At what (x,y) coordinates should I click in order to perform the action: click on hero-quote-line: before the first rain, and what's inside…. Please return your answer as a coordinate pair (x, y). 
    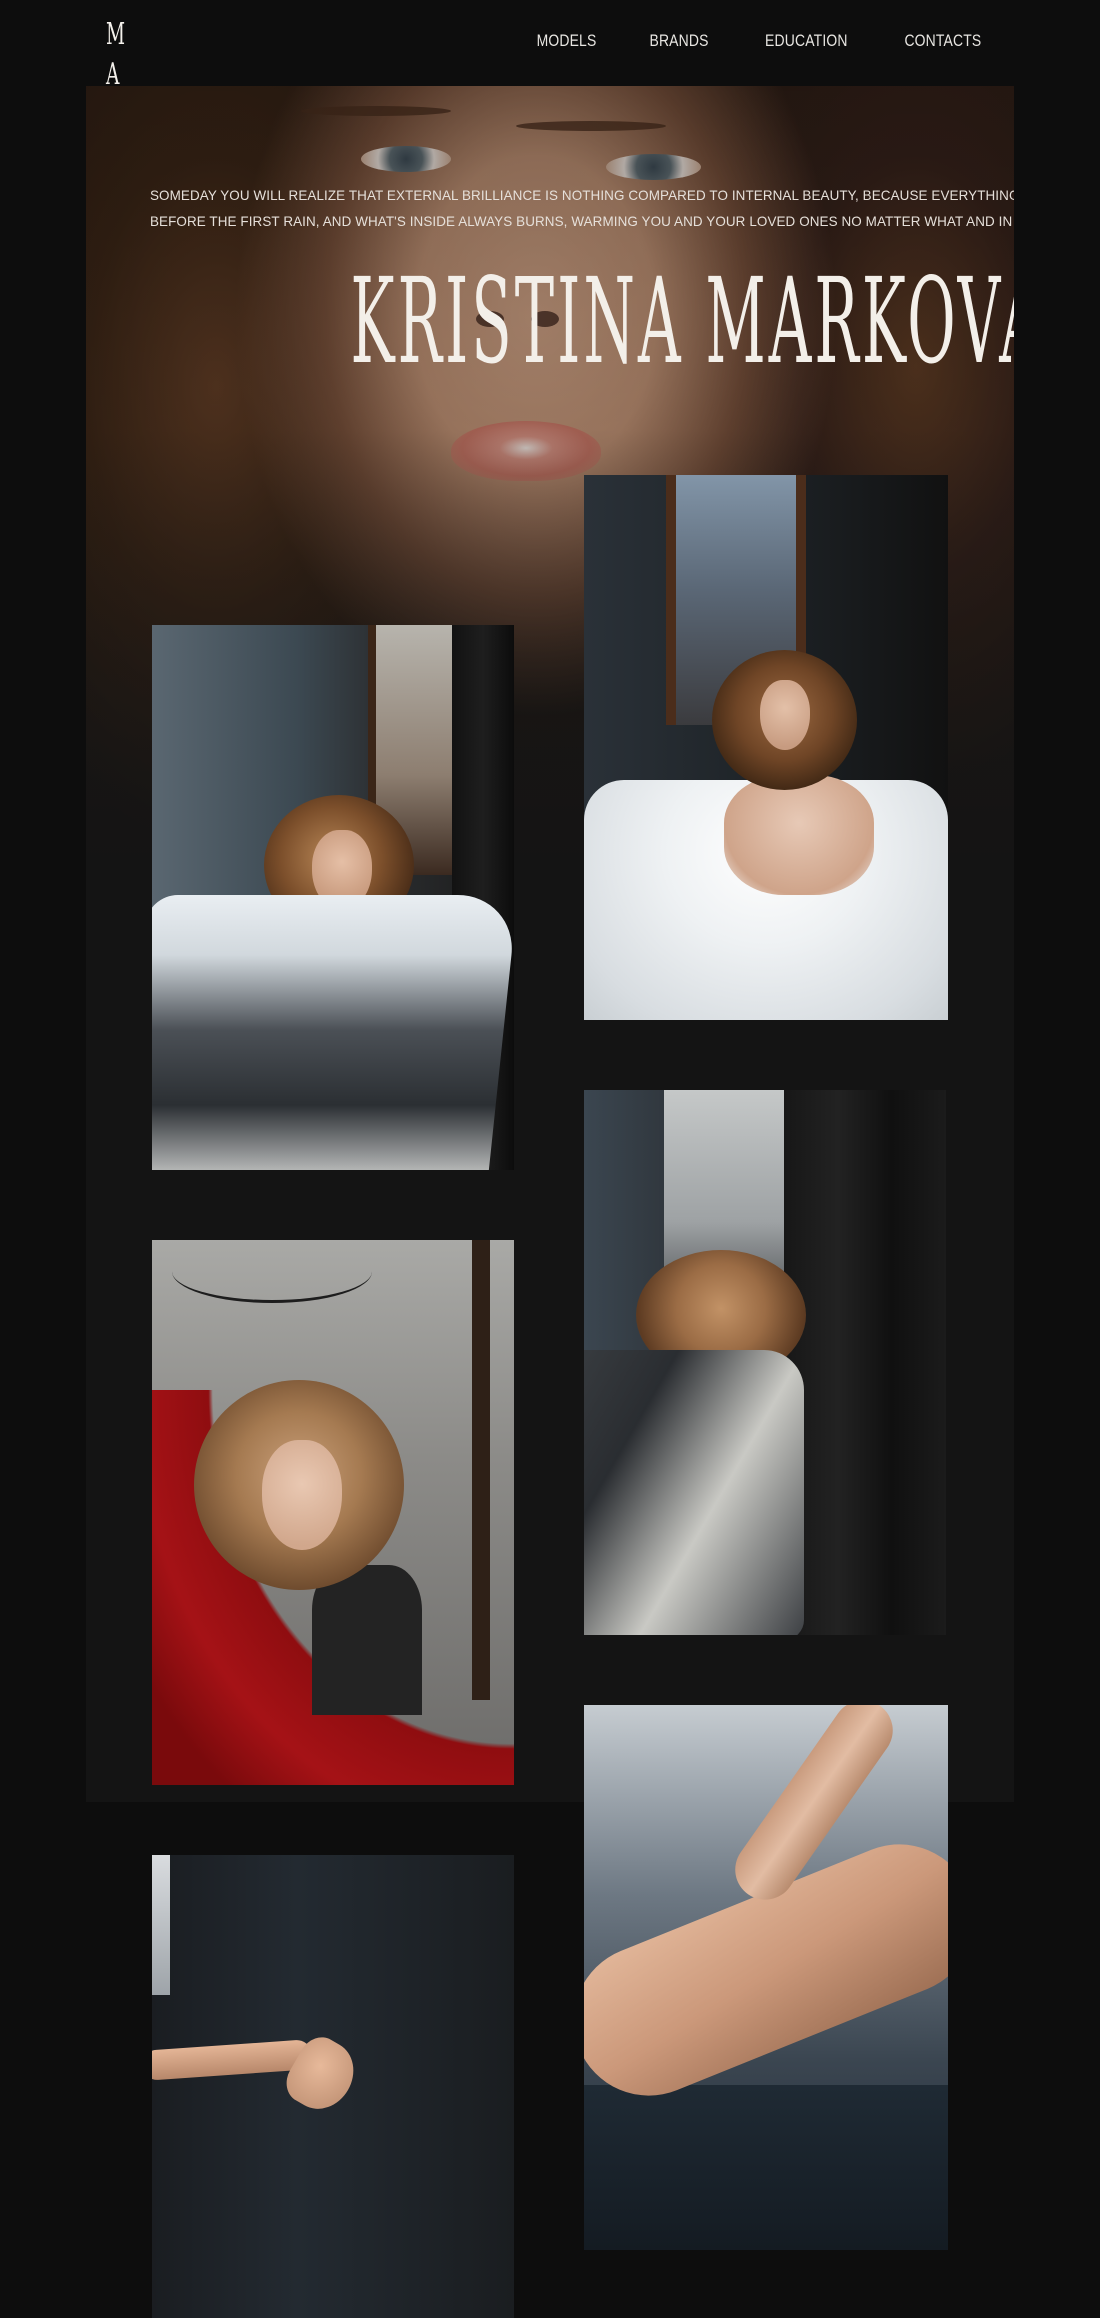
    Looking at the image, I should click on (582, 221).